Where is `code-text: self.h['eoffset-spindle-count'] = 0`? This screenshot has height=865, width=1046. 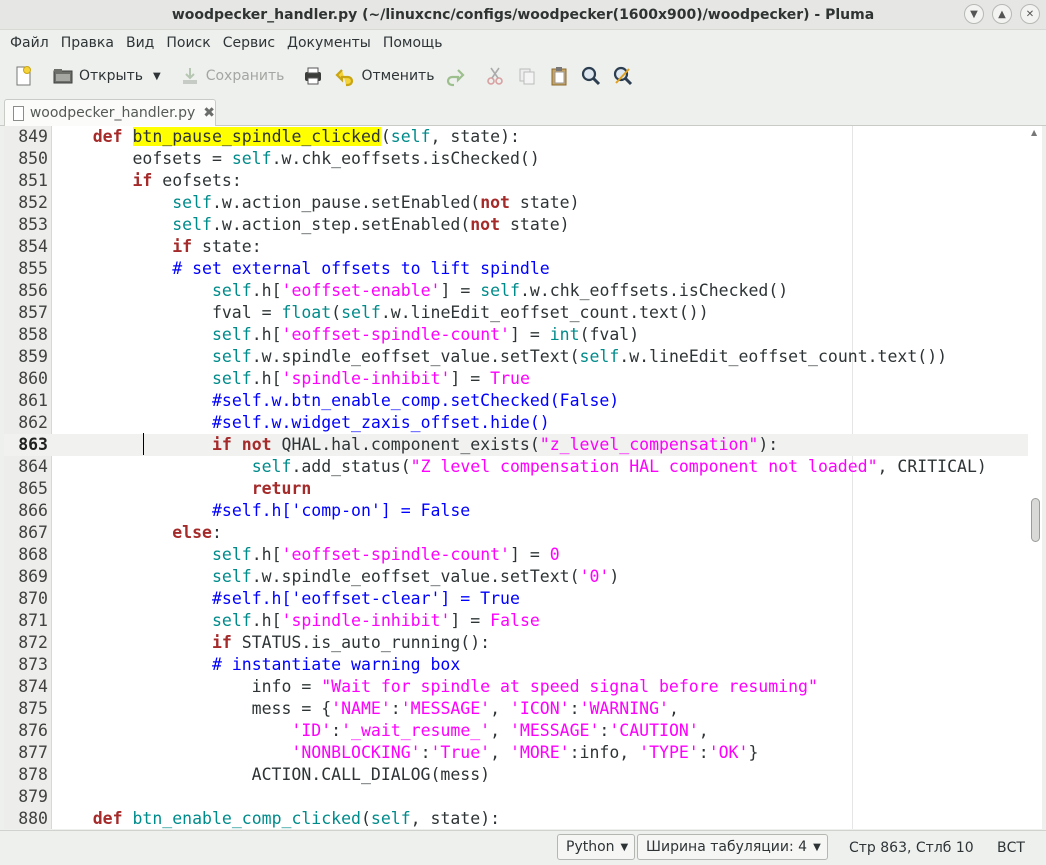
code-text: self.h['eoffset-spindle-count'] = 0 is located at coordinates (385, 554).